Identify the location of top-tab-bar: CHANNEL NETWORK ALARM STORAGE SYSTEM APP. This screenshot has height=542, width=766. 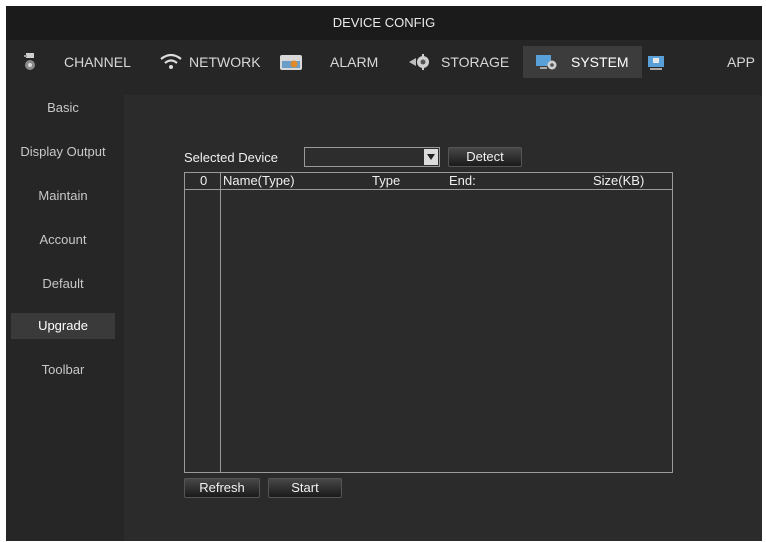
(384, 62).